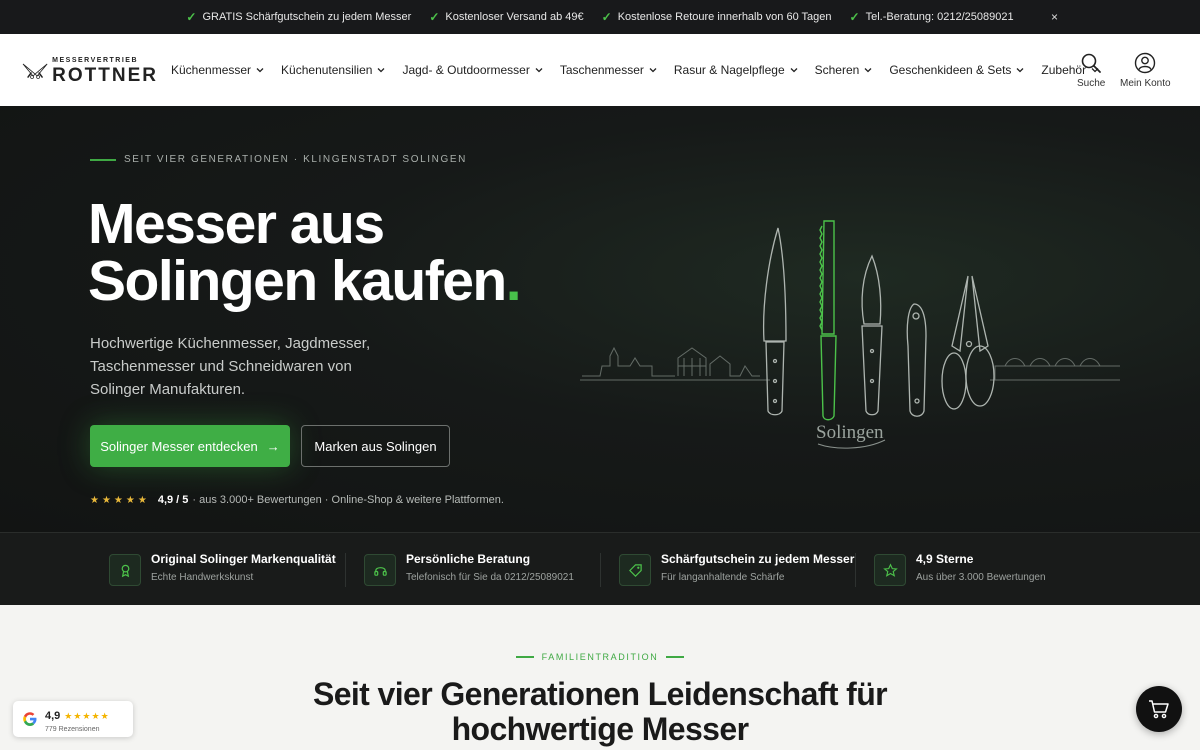 The image size is (1200, 750). I want to click on nav-item-taschenmesser: Taschenmesser, so click(608, 70).